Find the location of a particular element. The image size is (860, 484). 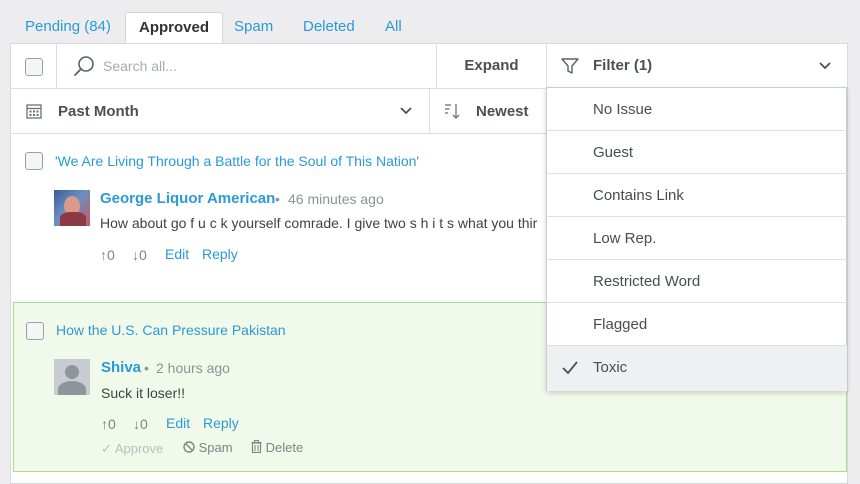

trash-icon is located at coordinates (256, 447).